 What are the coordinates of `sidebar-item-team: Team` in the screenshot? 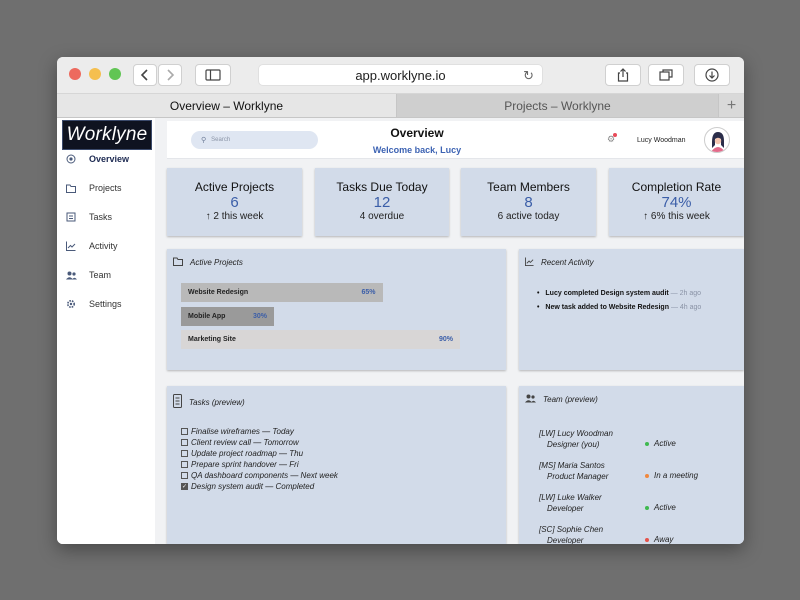 It's located at (109, 275).